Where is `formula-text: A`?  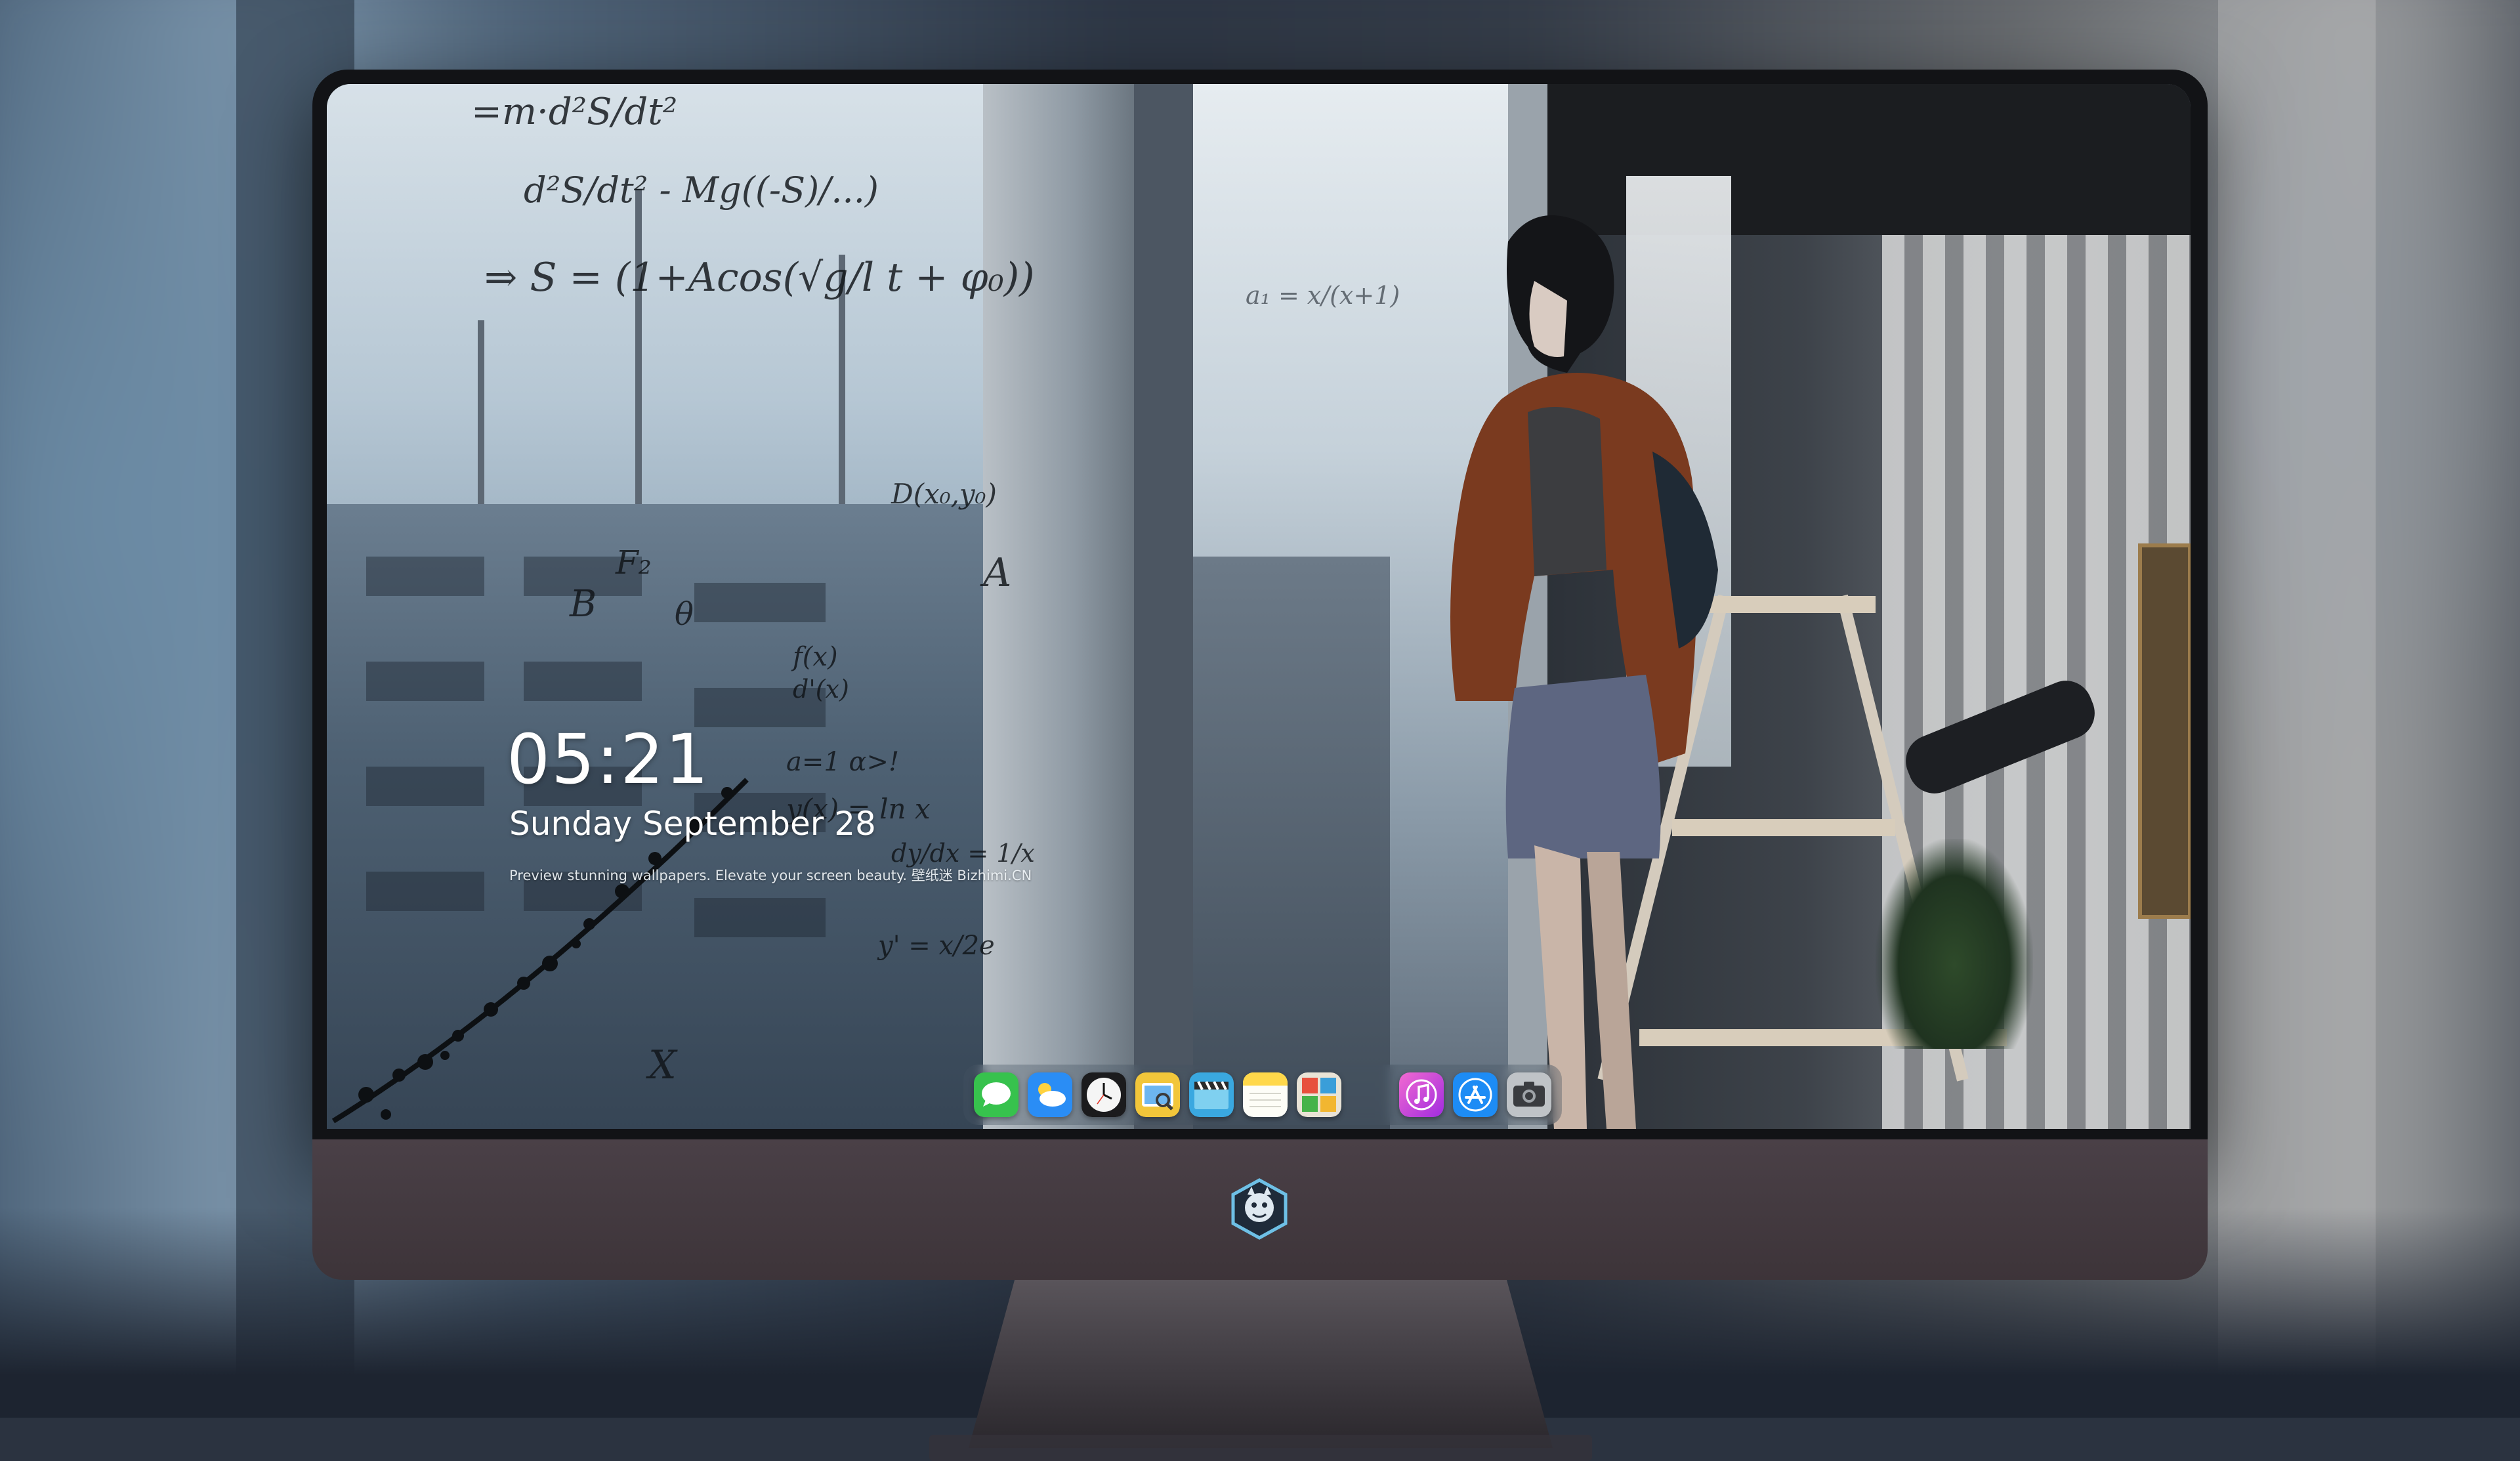 formula-text: A is located at coordinates (997, 573).